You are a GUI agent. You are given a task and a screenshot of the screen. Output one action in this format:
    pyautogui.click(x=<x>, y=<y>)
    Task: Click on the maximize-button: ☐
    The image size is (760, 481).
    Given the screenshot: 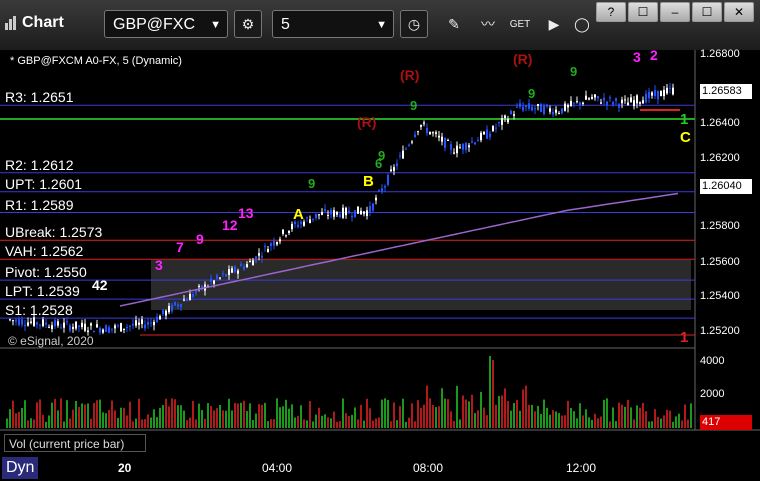 What is the action you would take?
    pyautogui.click(x=707, y=12)
    